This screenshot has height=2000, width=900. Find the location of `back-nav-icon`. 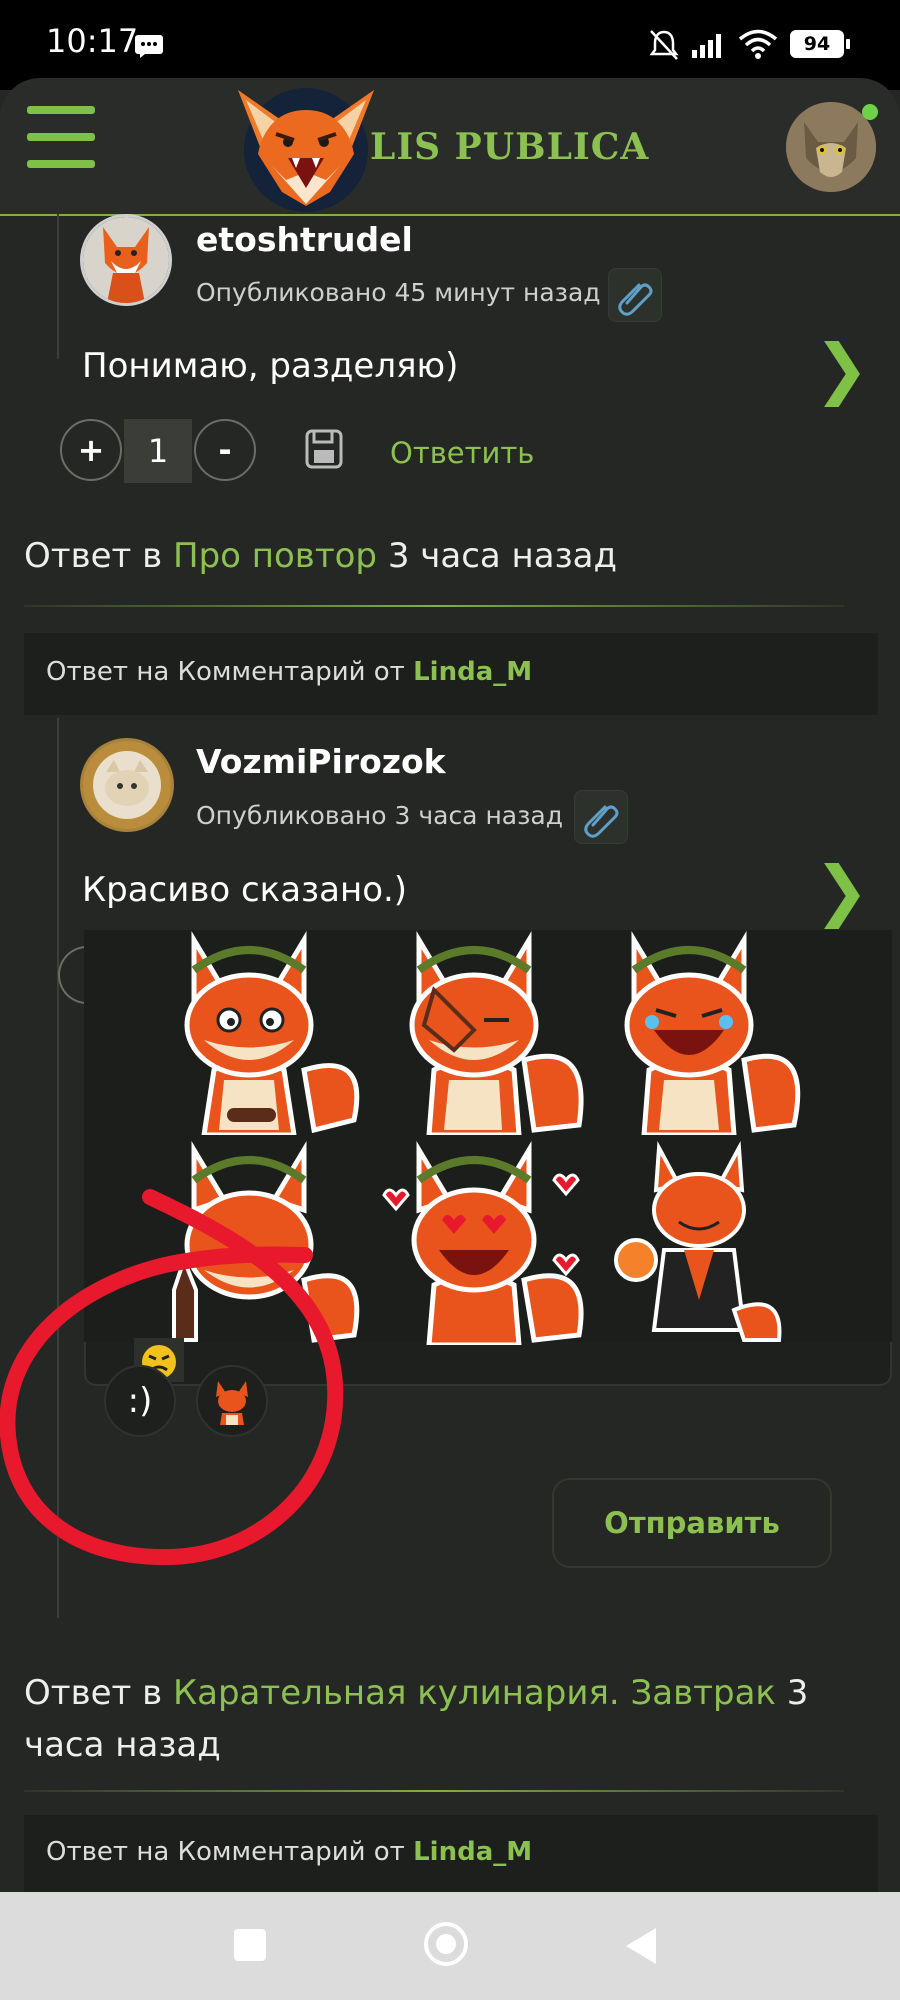

back-nav-icon is located at coordinates (640, 1946).